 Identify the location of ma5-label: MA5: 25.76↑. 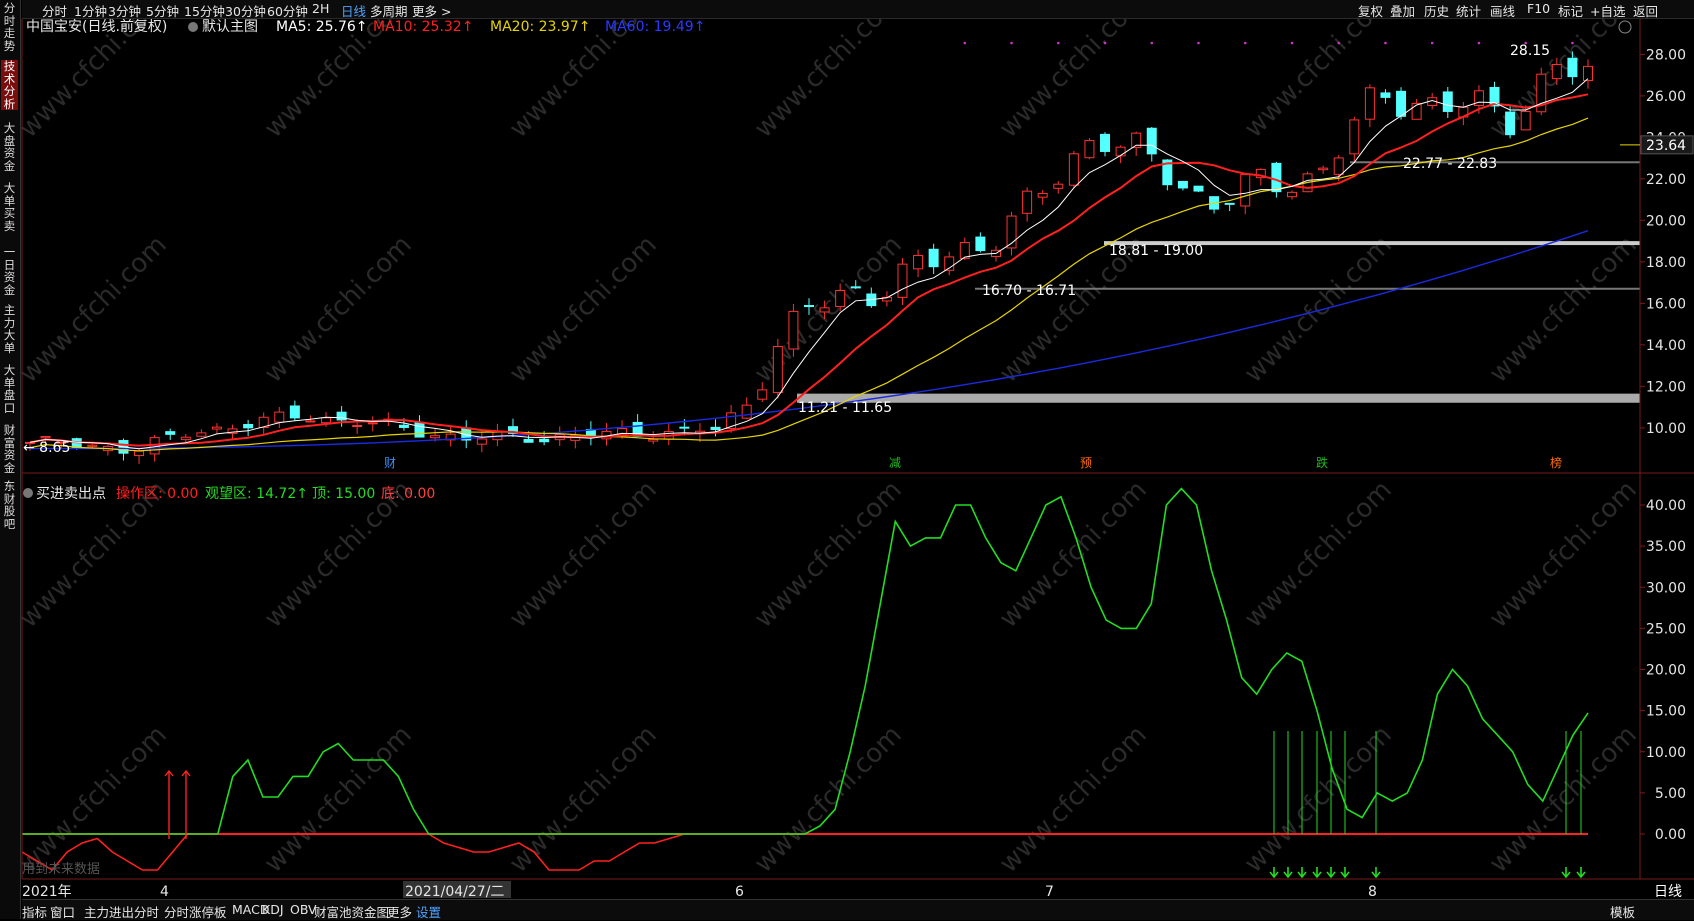
(322, 27).